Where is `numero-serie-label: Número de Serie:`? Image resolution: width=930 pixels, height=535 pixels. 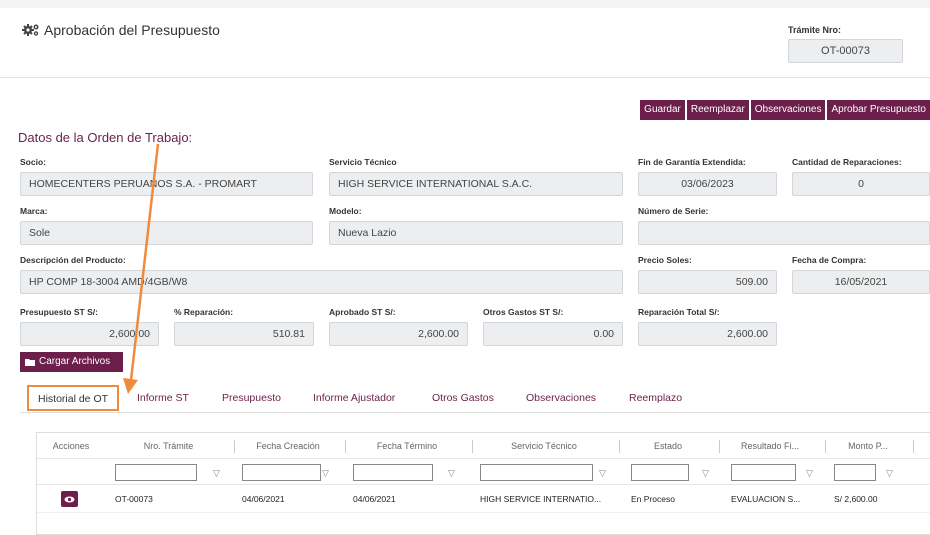 numero-serie-label: Número de Serie: is located at coordinates (673, 211).